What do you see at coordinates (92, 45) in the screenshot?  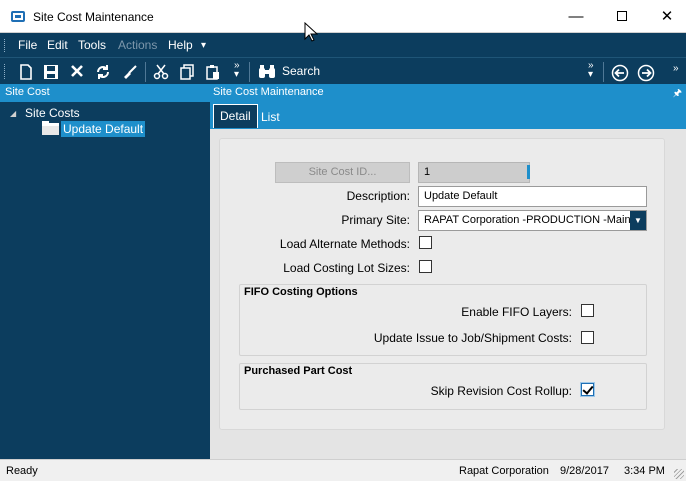 I see `menu-tools: Tools` at bounding box center [92, 45].